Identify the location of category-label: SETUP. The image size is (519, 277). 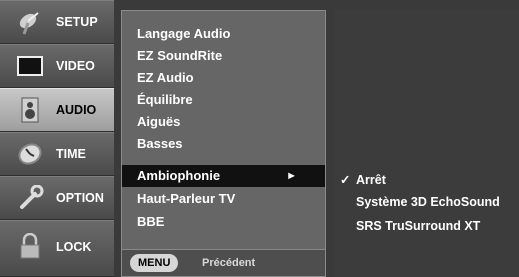
(77, 22).